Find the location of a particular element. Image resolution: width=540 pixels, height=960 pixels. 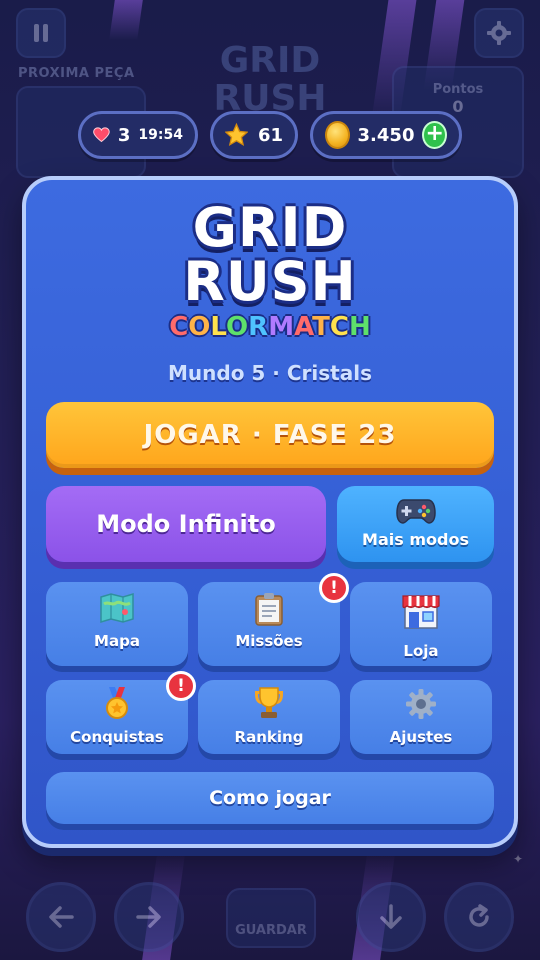

logo-subtitle: COLORMATCH is located at coordinates (270, 327).